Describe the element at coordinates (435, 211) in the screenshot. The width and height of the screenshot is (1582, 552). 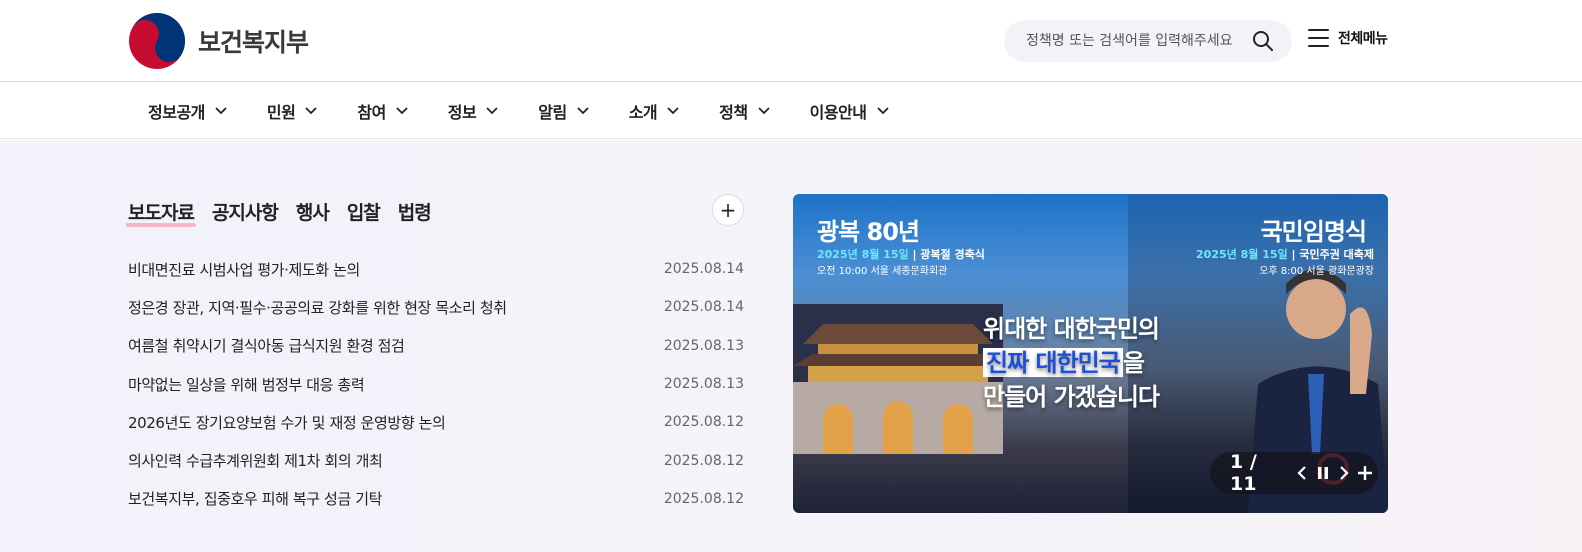
I see `news-tabs: 보도자료 공지사항 행사 입찰 법령 +` at that location.